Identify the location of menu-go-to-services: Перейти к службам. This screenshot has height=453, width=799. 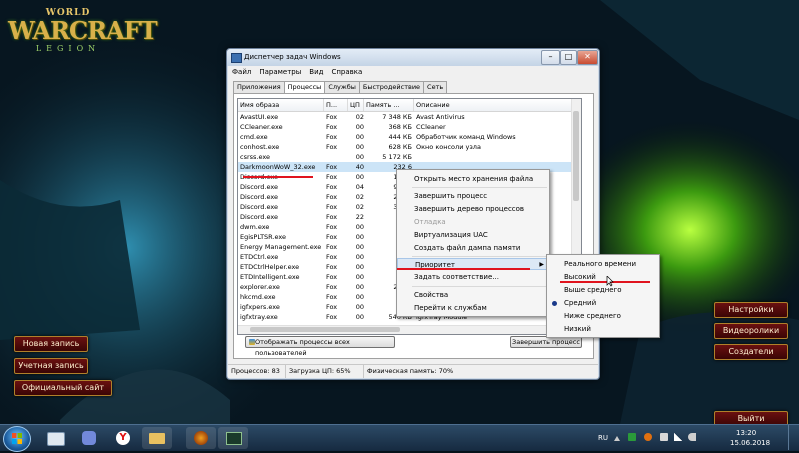
(473, 308).